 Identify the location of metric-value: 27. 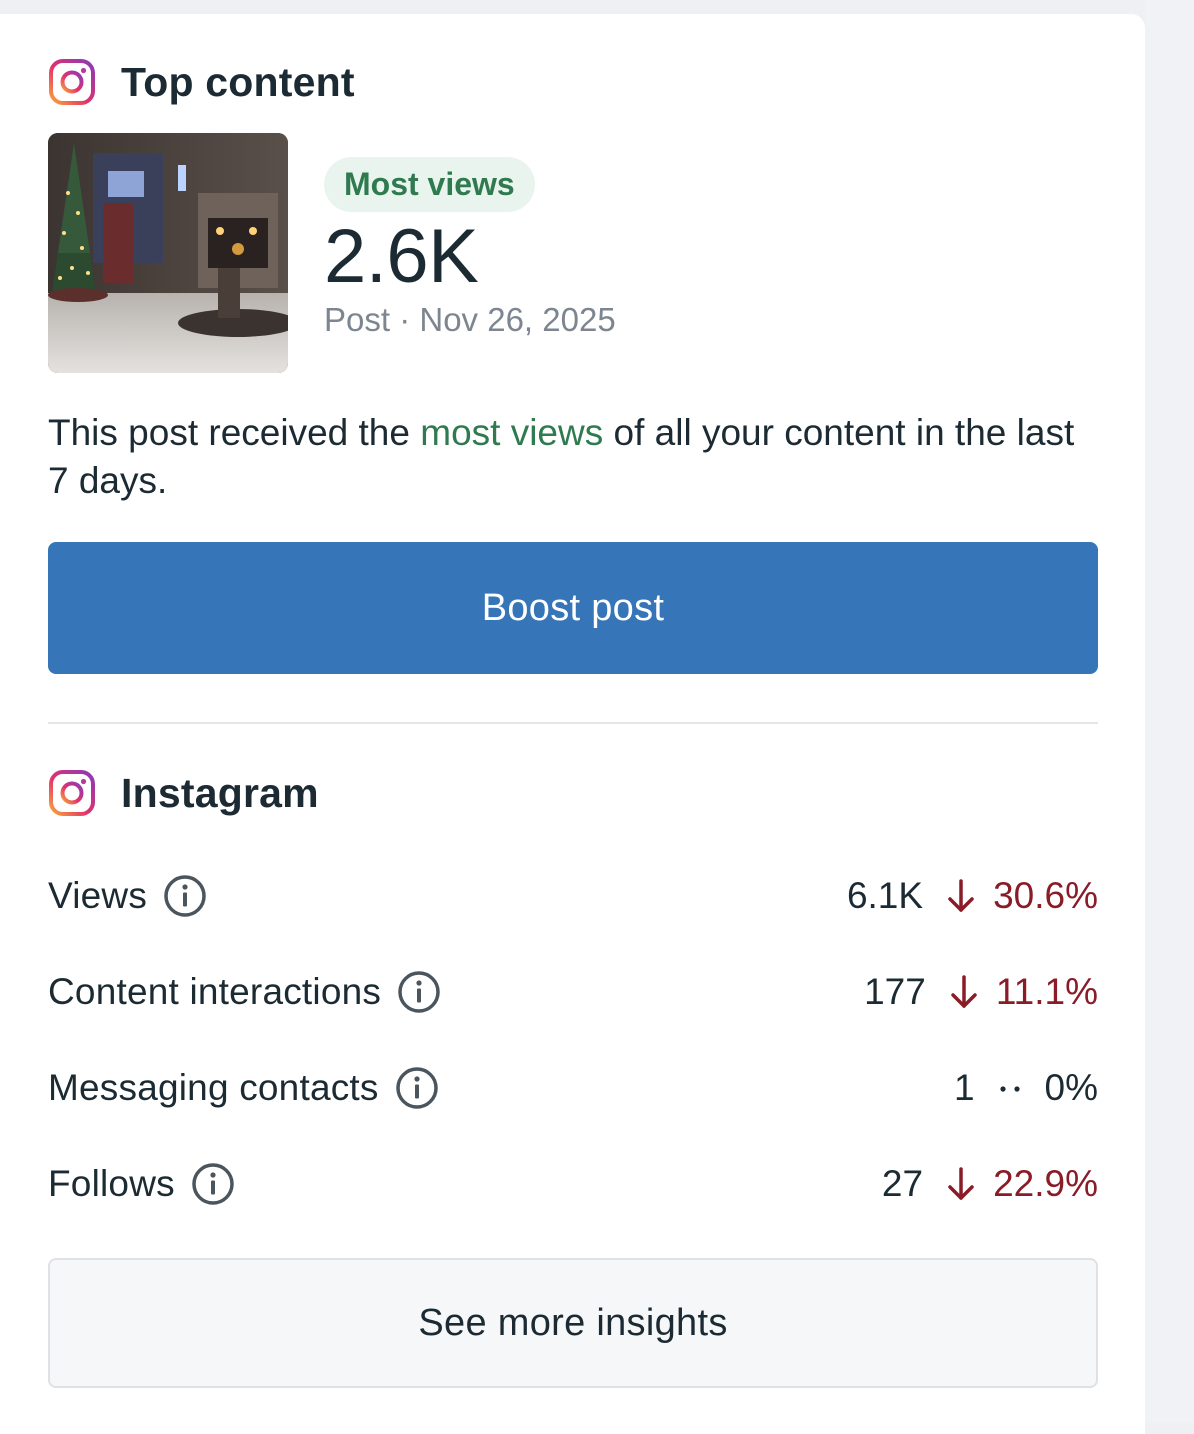
(902, 1183).